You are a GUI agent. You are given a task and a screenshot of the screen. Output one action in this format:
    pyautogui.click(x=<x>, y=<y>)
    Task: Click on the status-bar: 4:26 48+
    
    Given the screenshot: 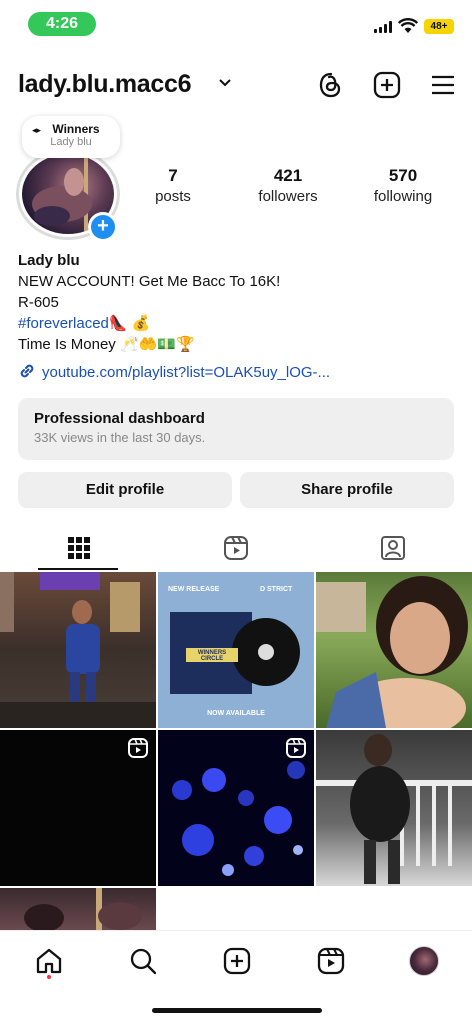 What is the action you would take?
    pyautogui.click(x=236, y=23)
    